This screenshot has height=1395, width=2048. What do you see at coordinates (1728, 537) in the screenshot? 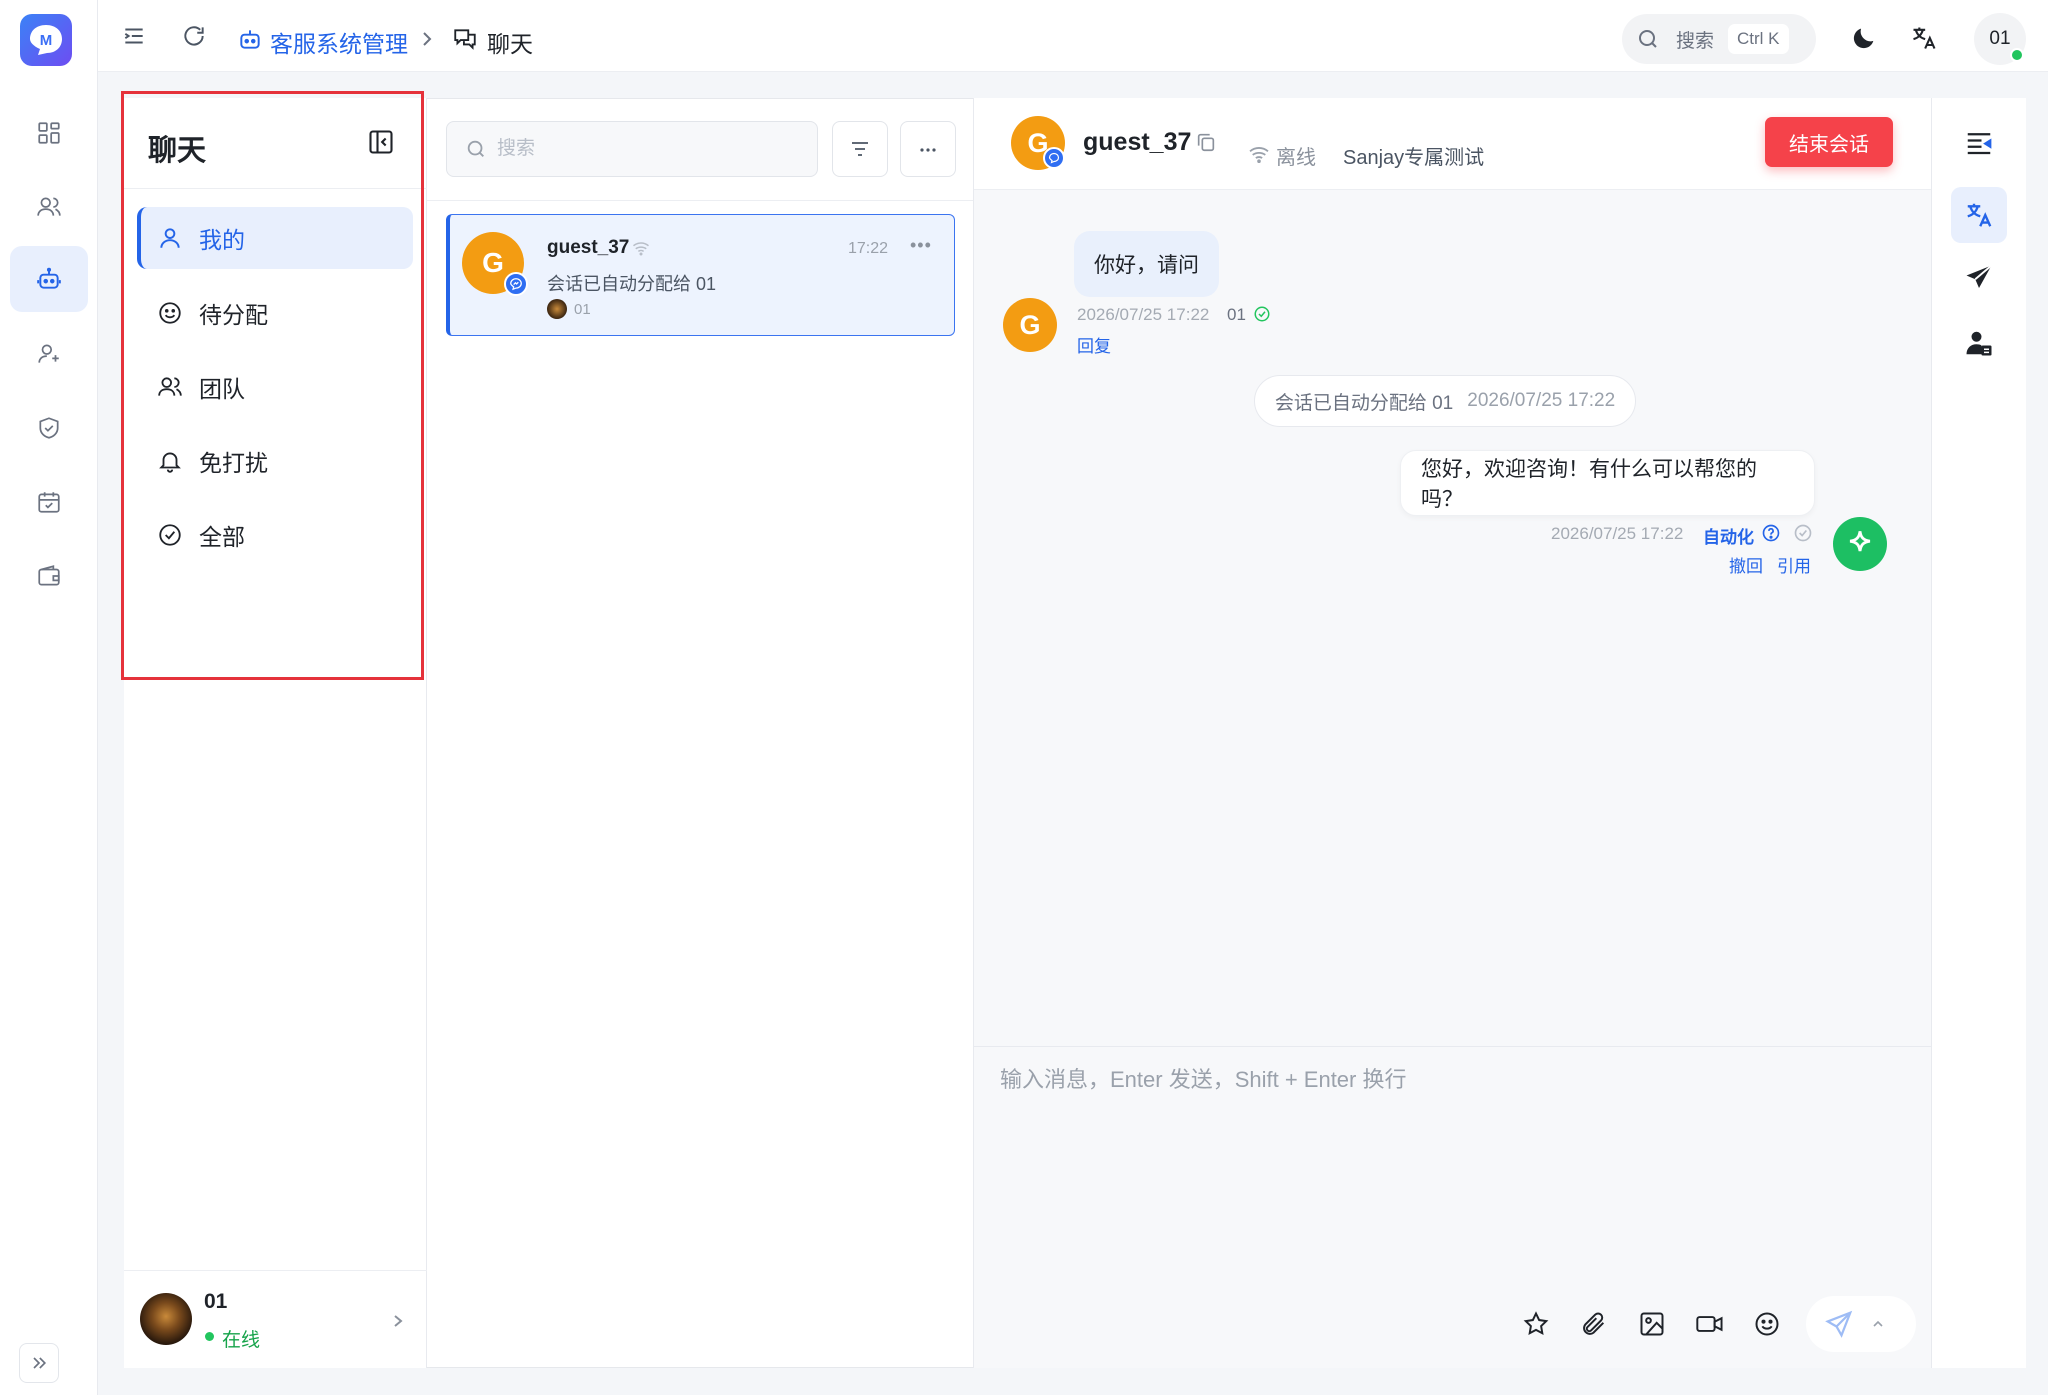
I see `automation-label: 自动化` at bounding box center [1728, 537].